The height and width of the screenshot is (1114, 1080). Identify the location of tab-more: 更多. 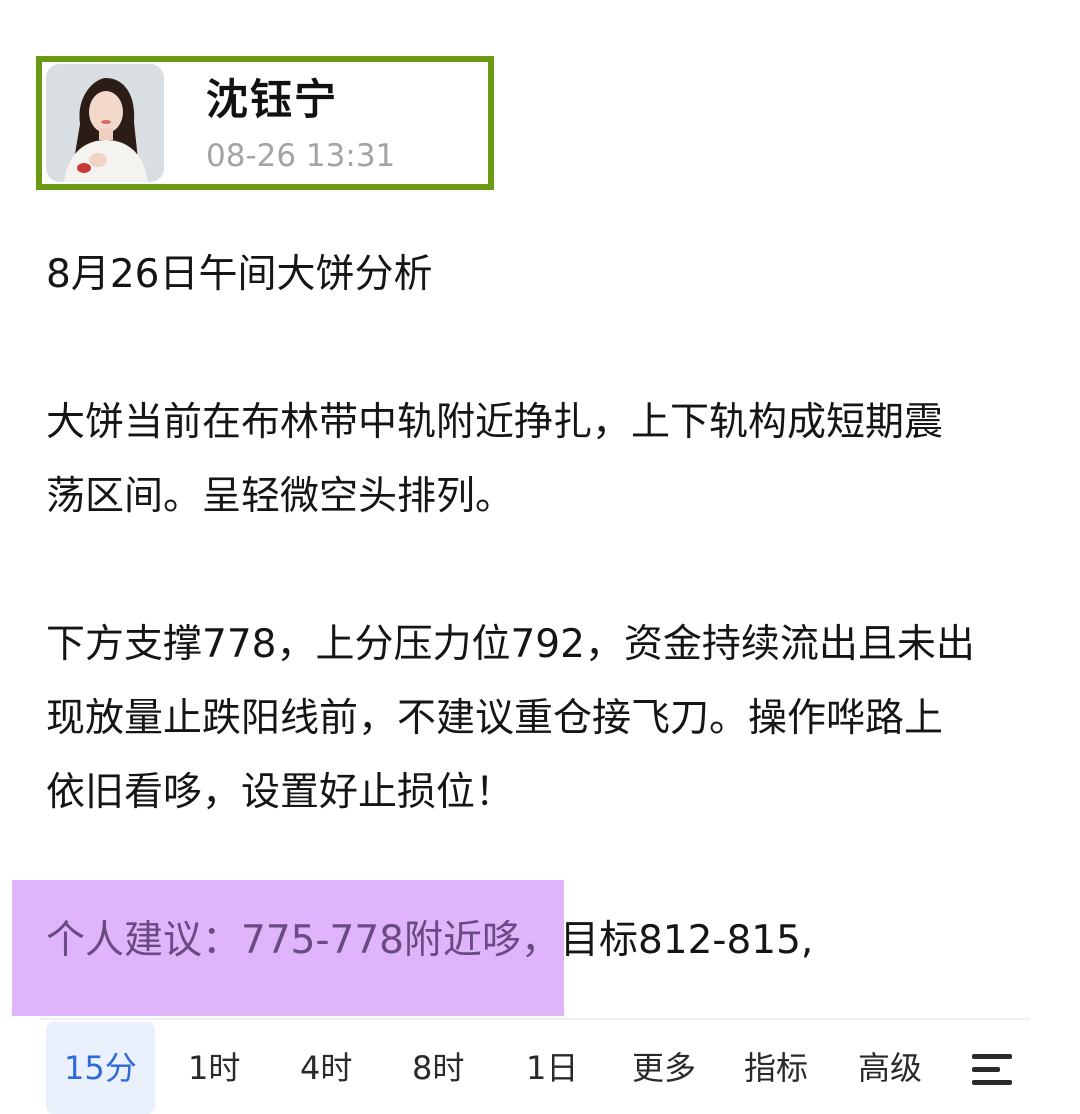
(664, 1068).